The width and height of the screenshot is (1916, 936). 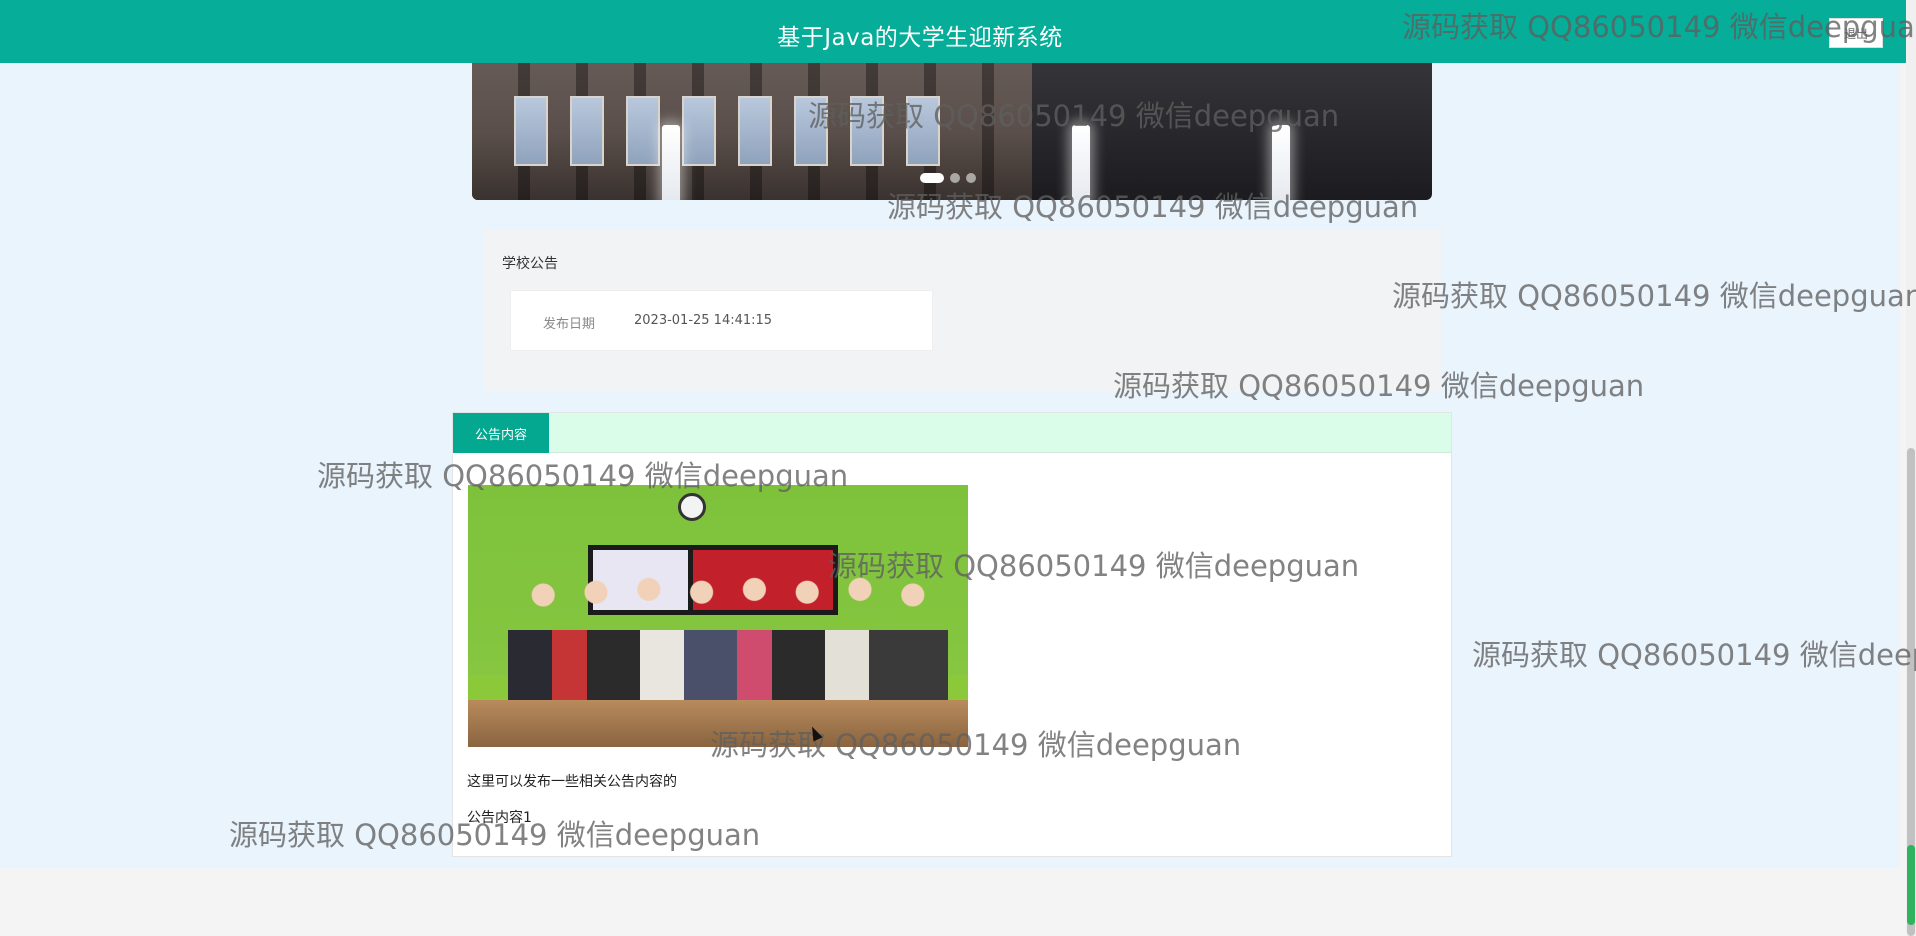 What do you see at coordinates (572, 782) in the screenshot?
I see `content-paragraph: 这里可以发布一些相关公告内容的` at bounding box center [572, 782].